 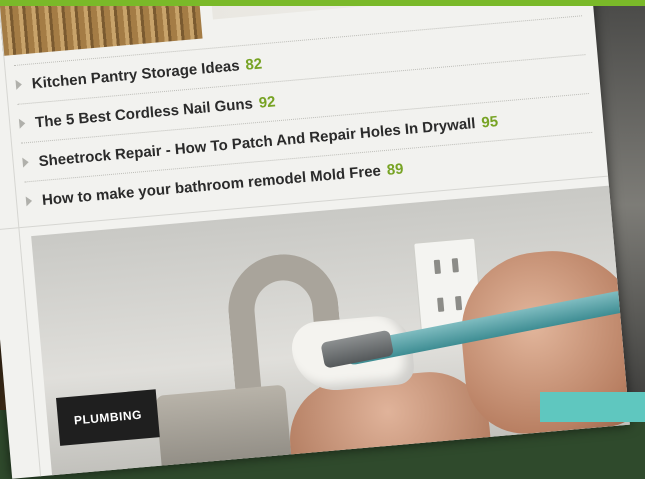 I want to click on corner-tab, so click(x=592, y=407).